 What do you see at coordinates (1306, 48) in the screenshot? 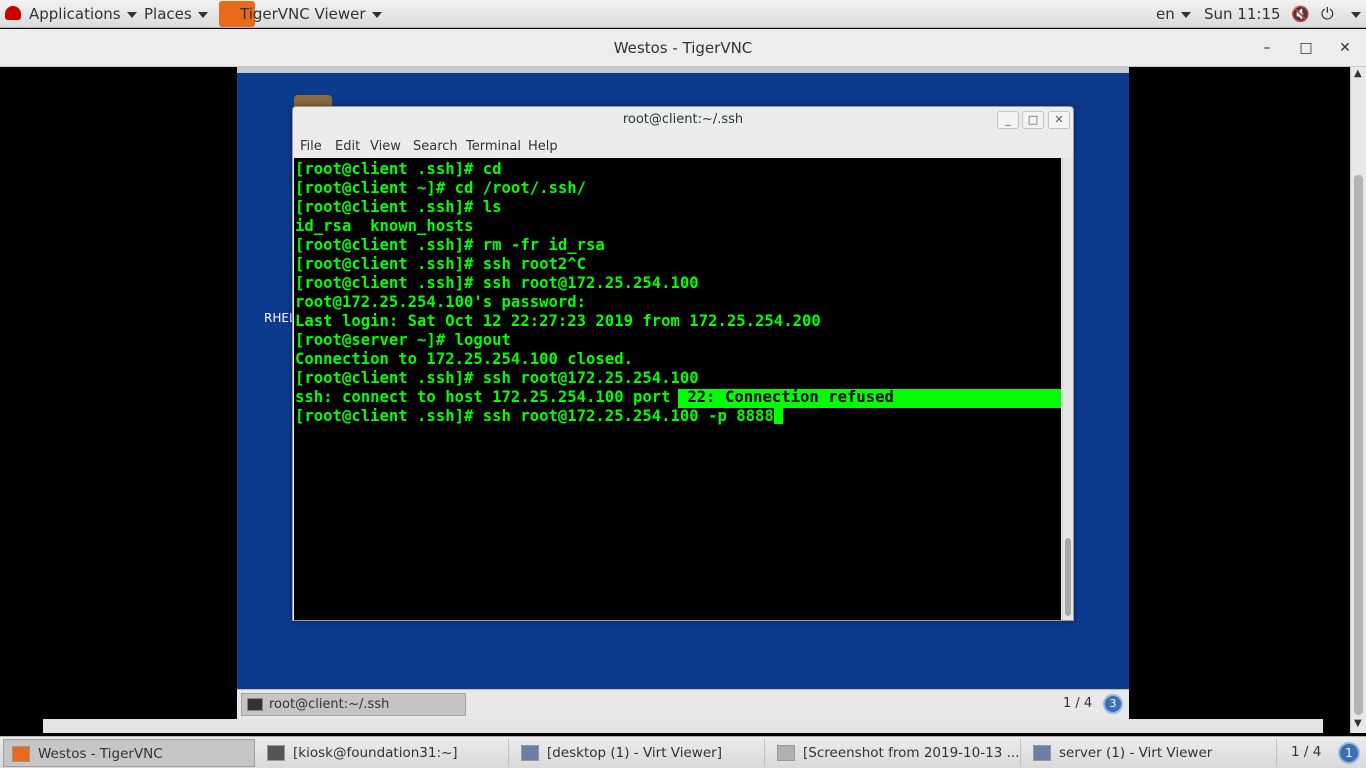
I see `maximize-button: □` at bounding box center [1306, 48].